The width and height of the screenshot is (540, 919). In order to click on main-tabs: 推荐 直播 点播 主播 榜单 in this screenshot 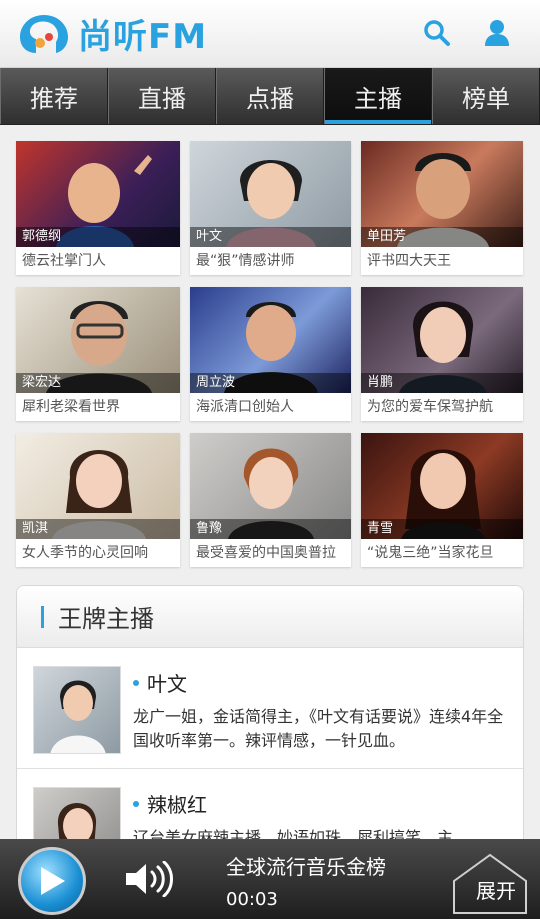, I will do `click(270, 96)`.